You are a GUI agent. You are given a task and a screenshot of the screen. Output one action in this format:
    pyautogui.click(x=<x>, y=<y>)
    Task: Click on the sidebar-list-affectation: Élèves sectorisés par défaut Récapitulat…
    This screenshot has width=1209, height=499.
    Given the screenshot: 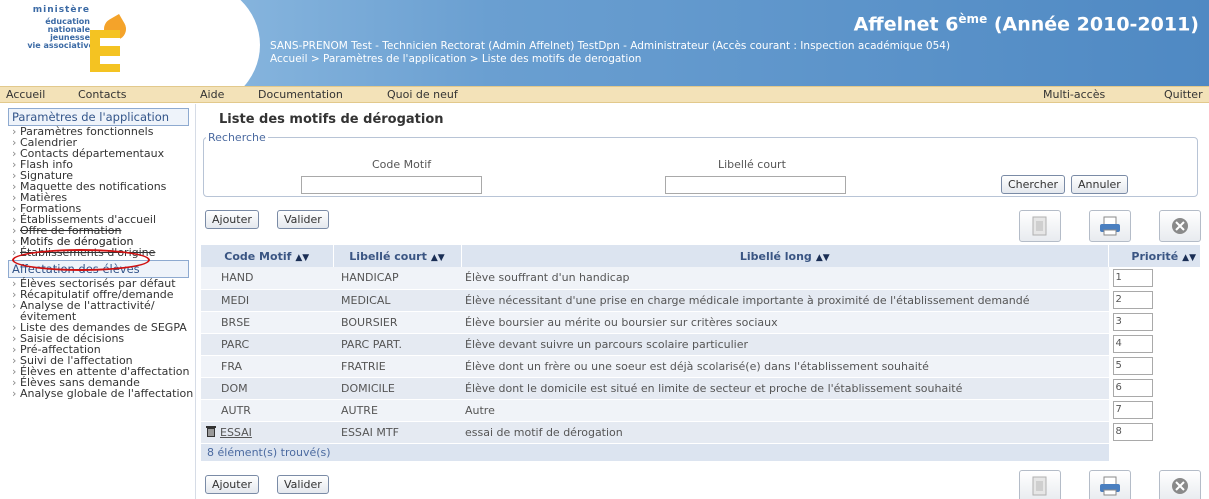 What is the action you would take?
    pyautogui.click(x=97, y=338)
    